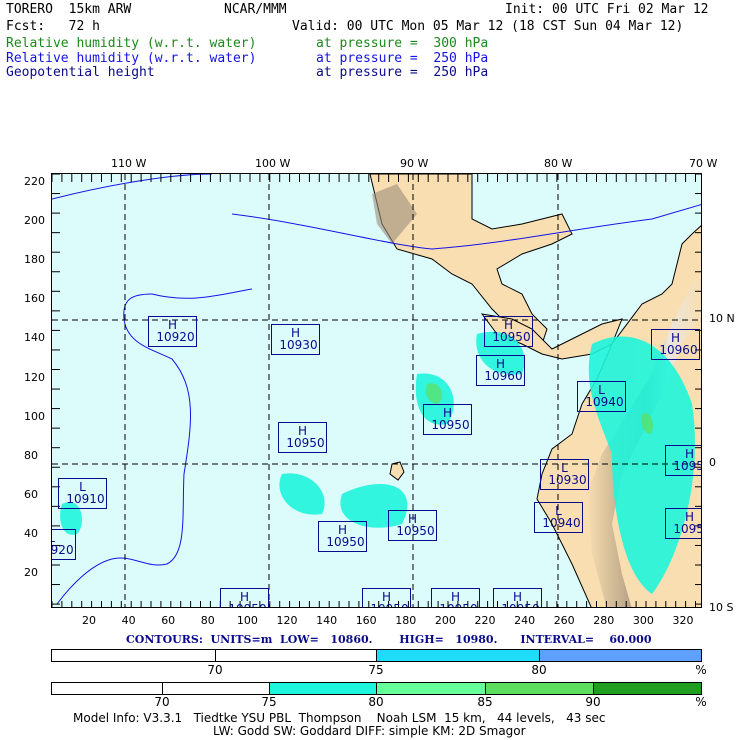  I want to click on lon-label: 70 W, so click(703, 163).